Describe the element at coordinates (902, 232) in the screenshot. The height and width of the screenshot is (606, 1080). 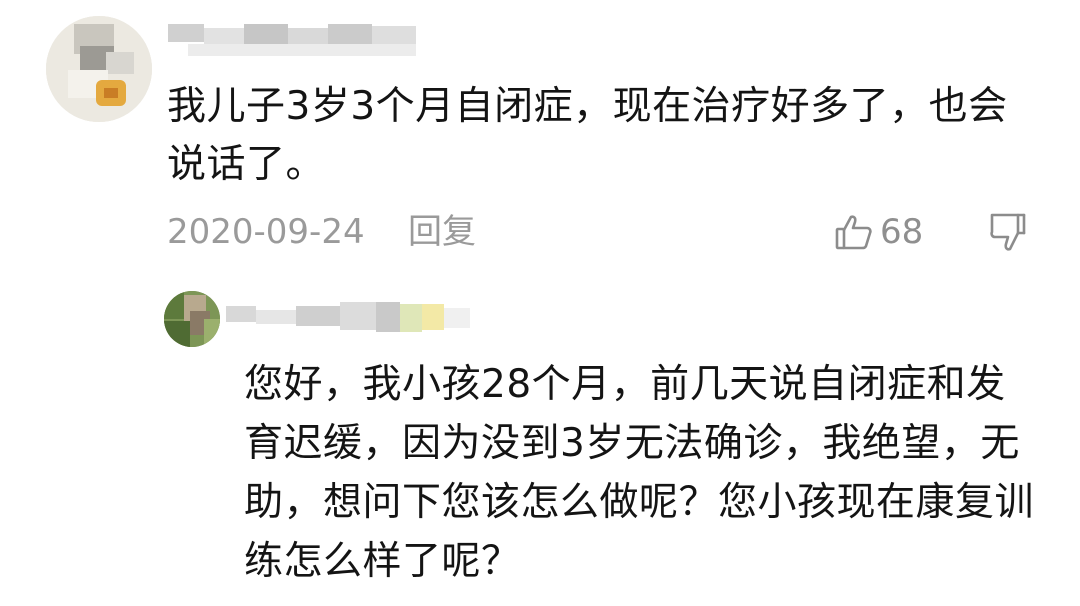
I see `like-count: 68` at that location.